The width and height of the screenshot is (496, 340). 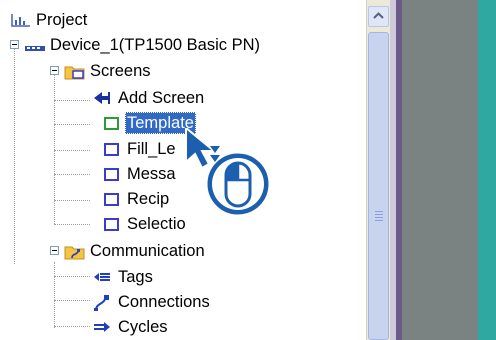 I want to click on scroll-up-button, so click(x=378, y=16).